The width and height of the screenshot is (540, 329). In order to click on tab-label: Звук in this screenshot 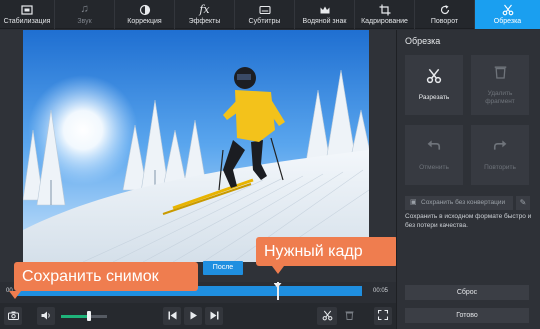, I will do `click(84, 21)`.